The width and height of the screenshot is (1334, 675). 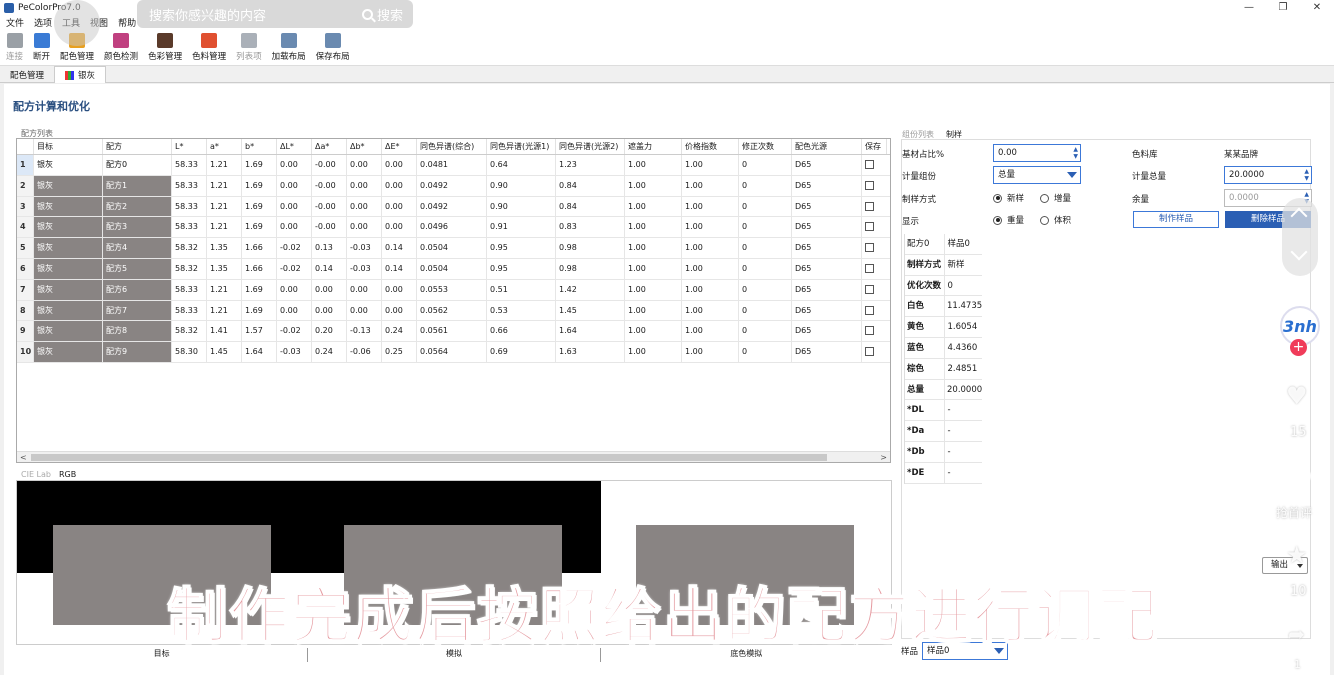 What do you see at coordinates (36, 474) in the screenshot?
I see `tab-cie-lab: CIE Lab` at bounding box center [36, 474].